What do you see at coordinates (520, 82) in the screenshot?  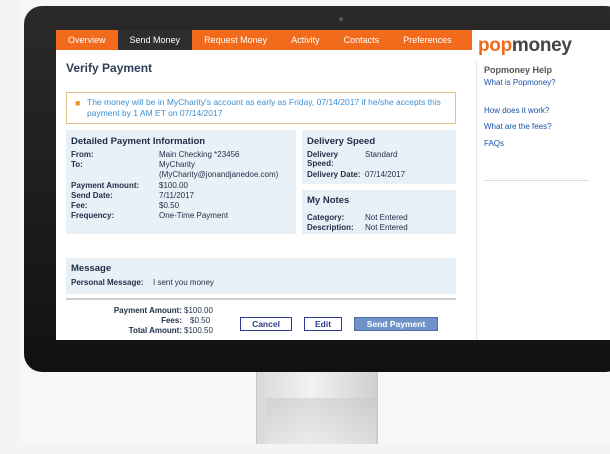 I see `help-link-what-is: What is Popmoney?` at bounding box center [520, 82].